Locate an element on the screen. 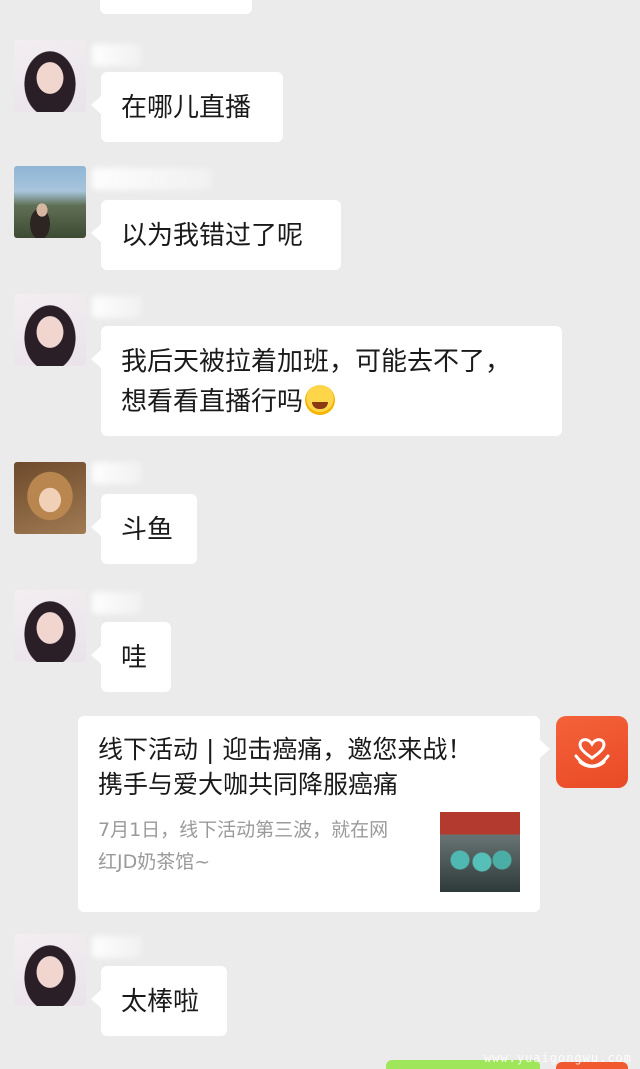 The width and height of the screenshot is (640, 1069). message-text-line: 我后天被拉着加班，可能去不了， is located at coordinates (316, 362).